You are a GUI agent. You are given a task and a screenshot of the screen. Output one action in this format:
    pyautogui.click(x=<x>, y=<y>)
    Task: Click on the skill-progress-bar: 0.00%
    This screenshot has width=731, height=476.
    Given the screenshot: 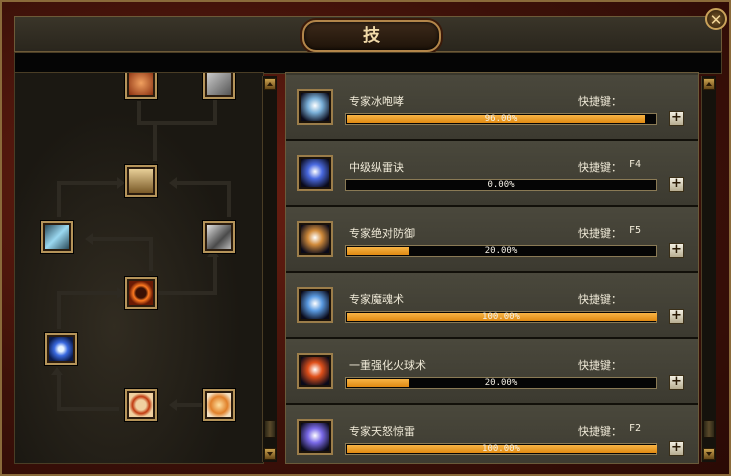 What is the action you would take?
    pyautogui.click(x=501, y=185)
    